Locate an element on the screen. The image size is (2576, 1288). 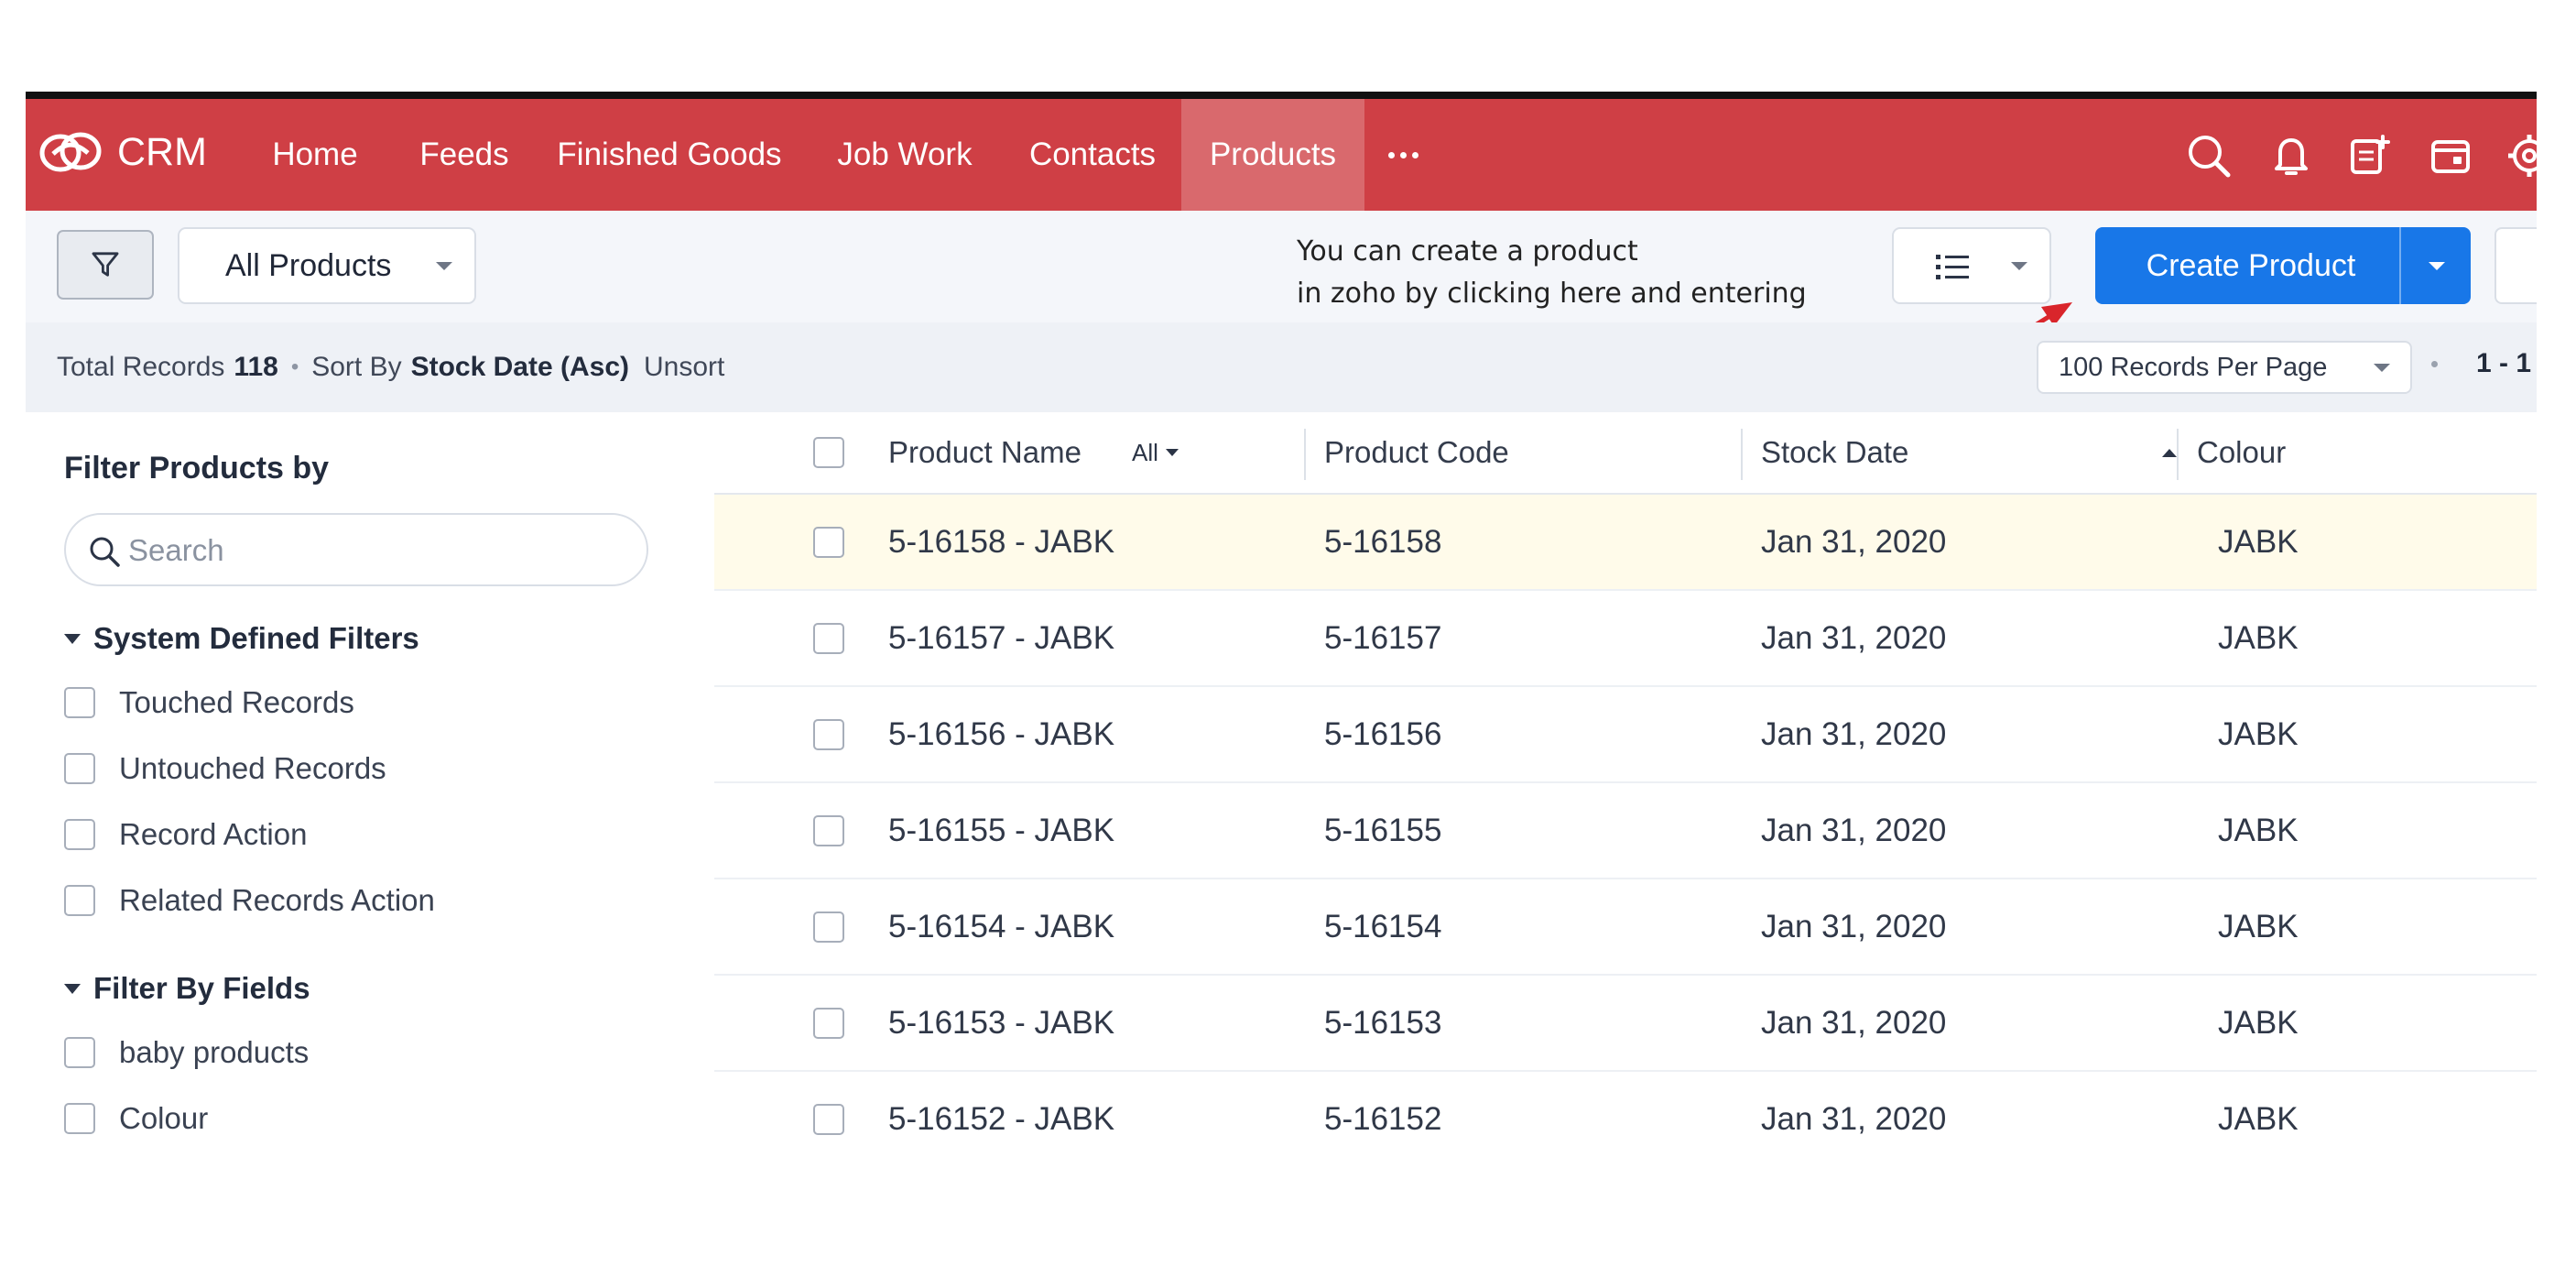
table-row: 5-16157 - JABK 5-16157 Jan 31, 2020 JABK is located at coordinates (1625, 639).